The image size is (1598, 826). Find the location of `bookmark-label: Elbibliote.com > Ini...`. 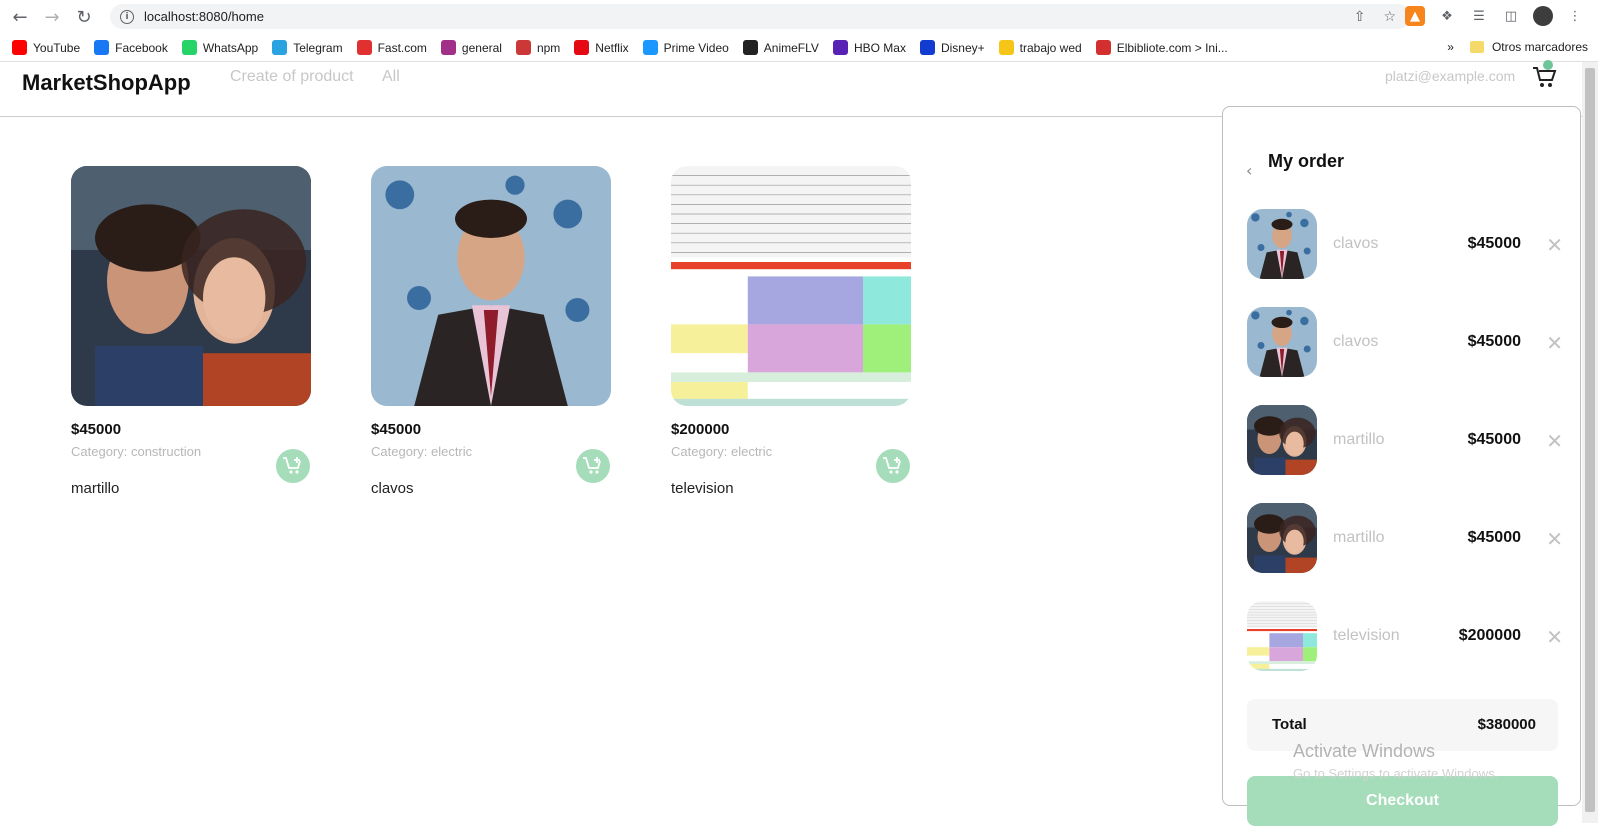

bookmark-label: Elbibliote.com > Ini... is located at coordinates (1172, 47).